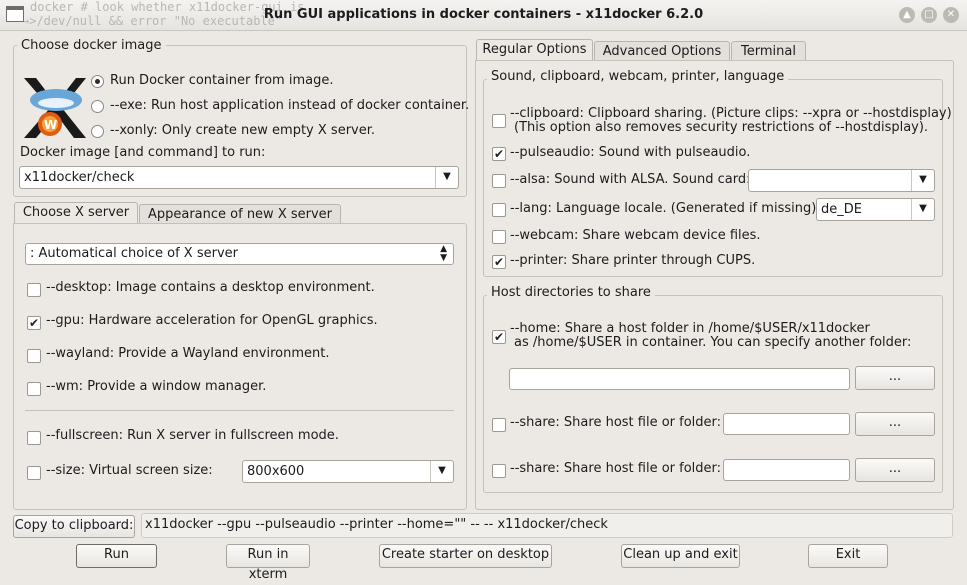 This screenshot has height=585, width=967. Describe the element at coordinates (499, 181) in the screenshot. I see `alsa-checkbox` at that location.